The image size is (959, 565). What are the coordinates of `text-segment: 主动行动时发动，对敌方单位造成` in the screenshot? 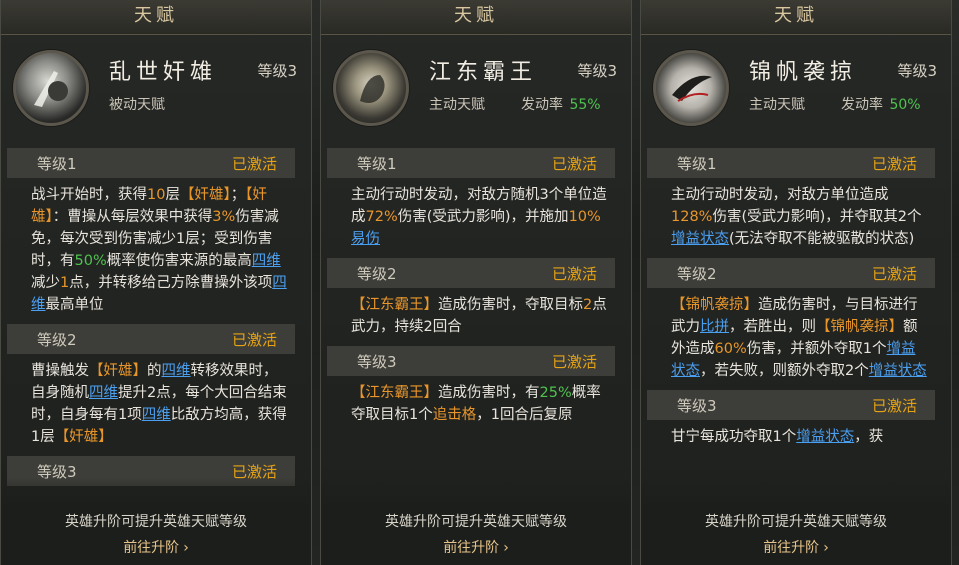 It's located at (780, 195).